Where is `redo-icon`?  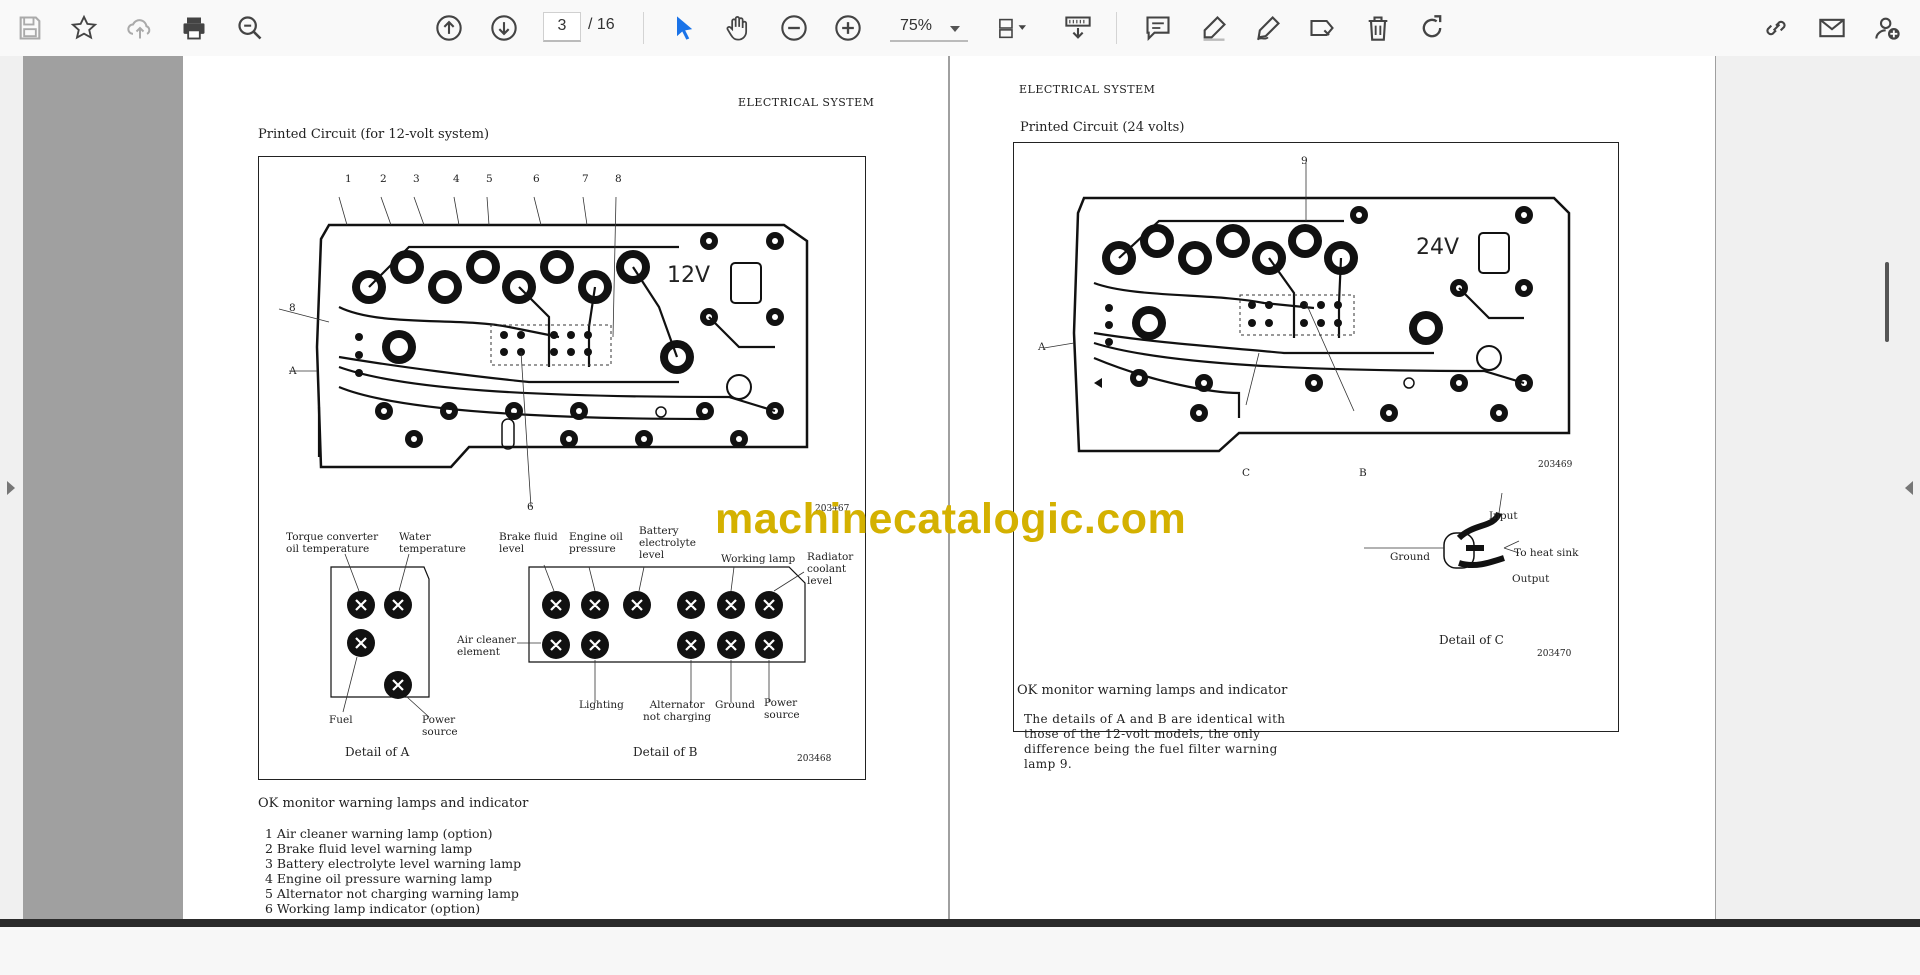 redo-icon is located at coordinates (1432, 28).